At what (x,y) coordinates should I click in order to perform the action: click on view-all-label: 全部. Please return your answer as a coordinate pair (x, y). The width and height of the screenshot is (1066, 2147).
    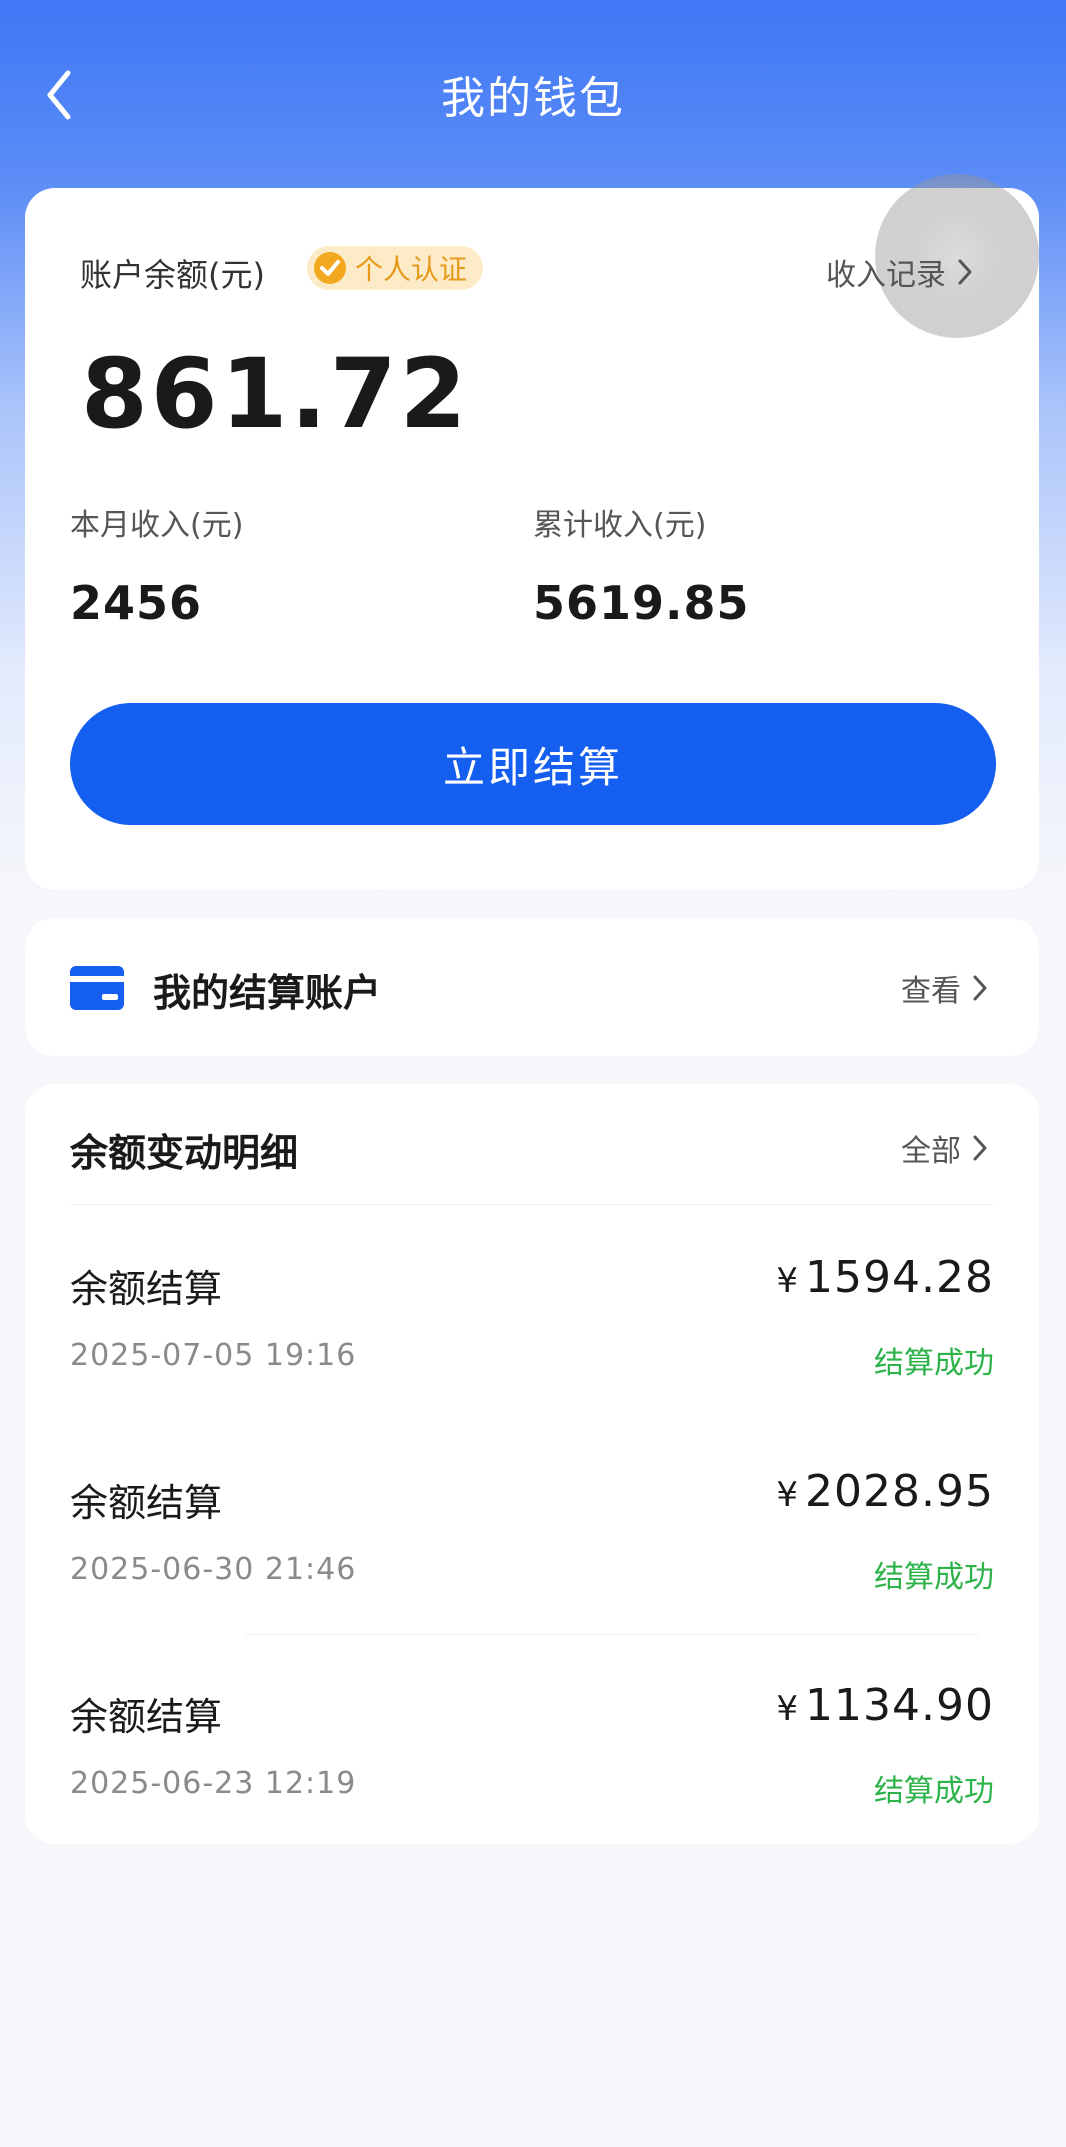
    Looking at the image, I should click on (931, 1151).